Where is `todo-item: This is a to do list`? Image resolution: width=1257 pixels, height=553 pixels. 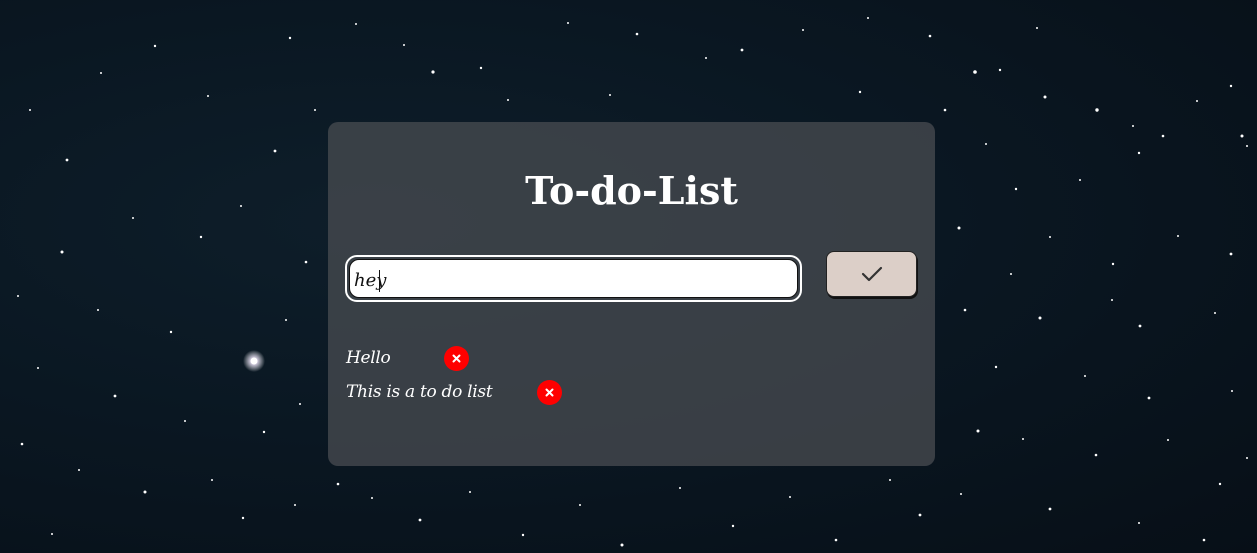 todo-item: This is a to do list is located at coordinates (419, 392).